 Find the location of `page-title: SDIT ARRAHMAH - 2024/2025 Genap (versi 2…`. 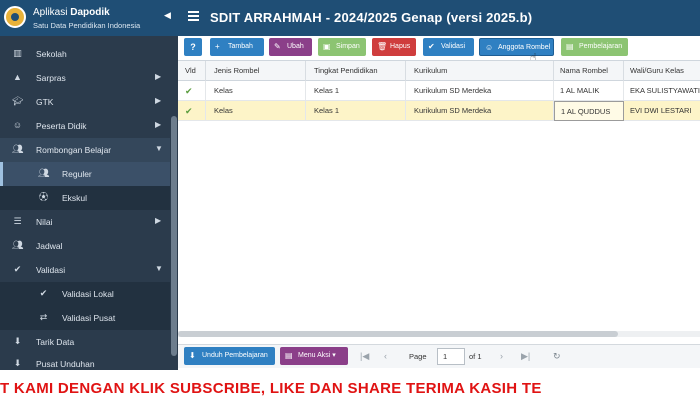

page-title: SDIT ARRAHMAH - 2024/2025 Genap (versi 2… is located at coordinates (371, 17).